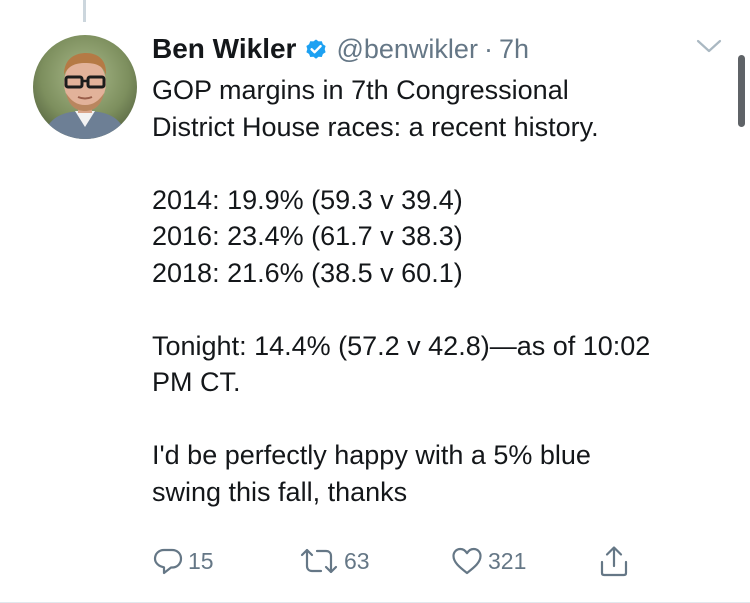  Describe the element at coordinates (507, 560) in the screenshot. I see `like-count: 321` at that location.